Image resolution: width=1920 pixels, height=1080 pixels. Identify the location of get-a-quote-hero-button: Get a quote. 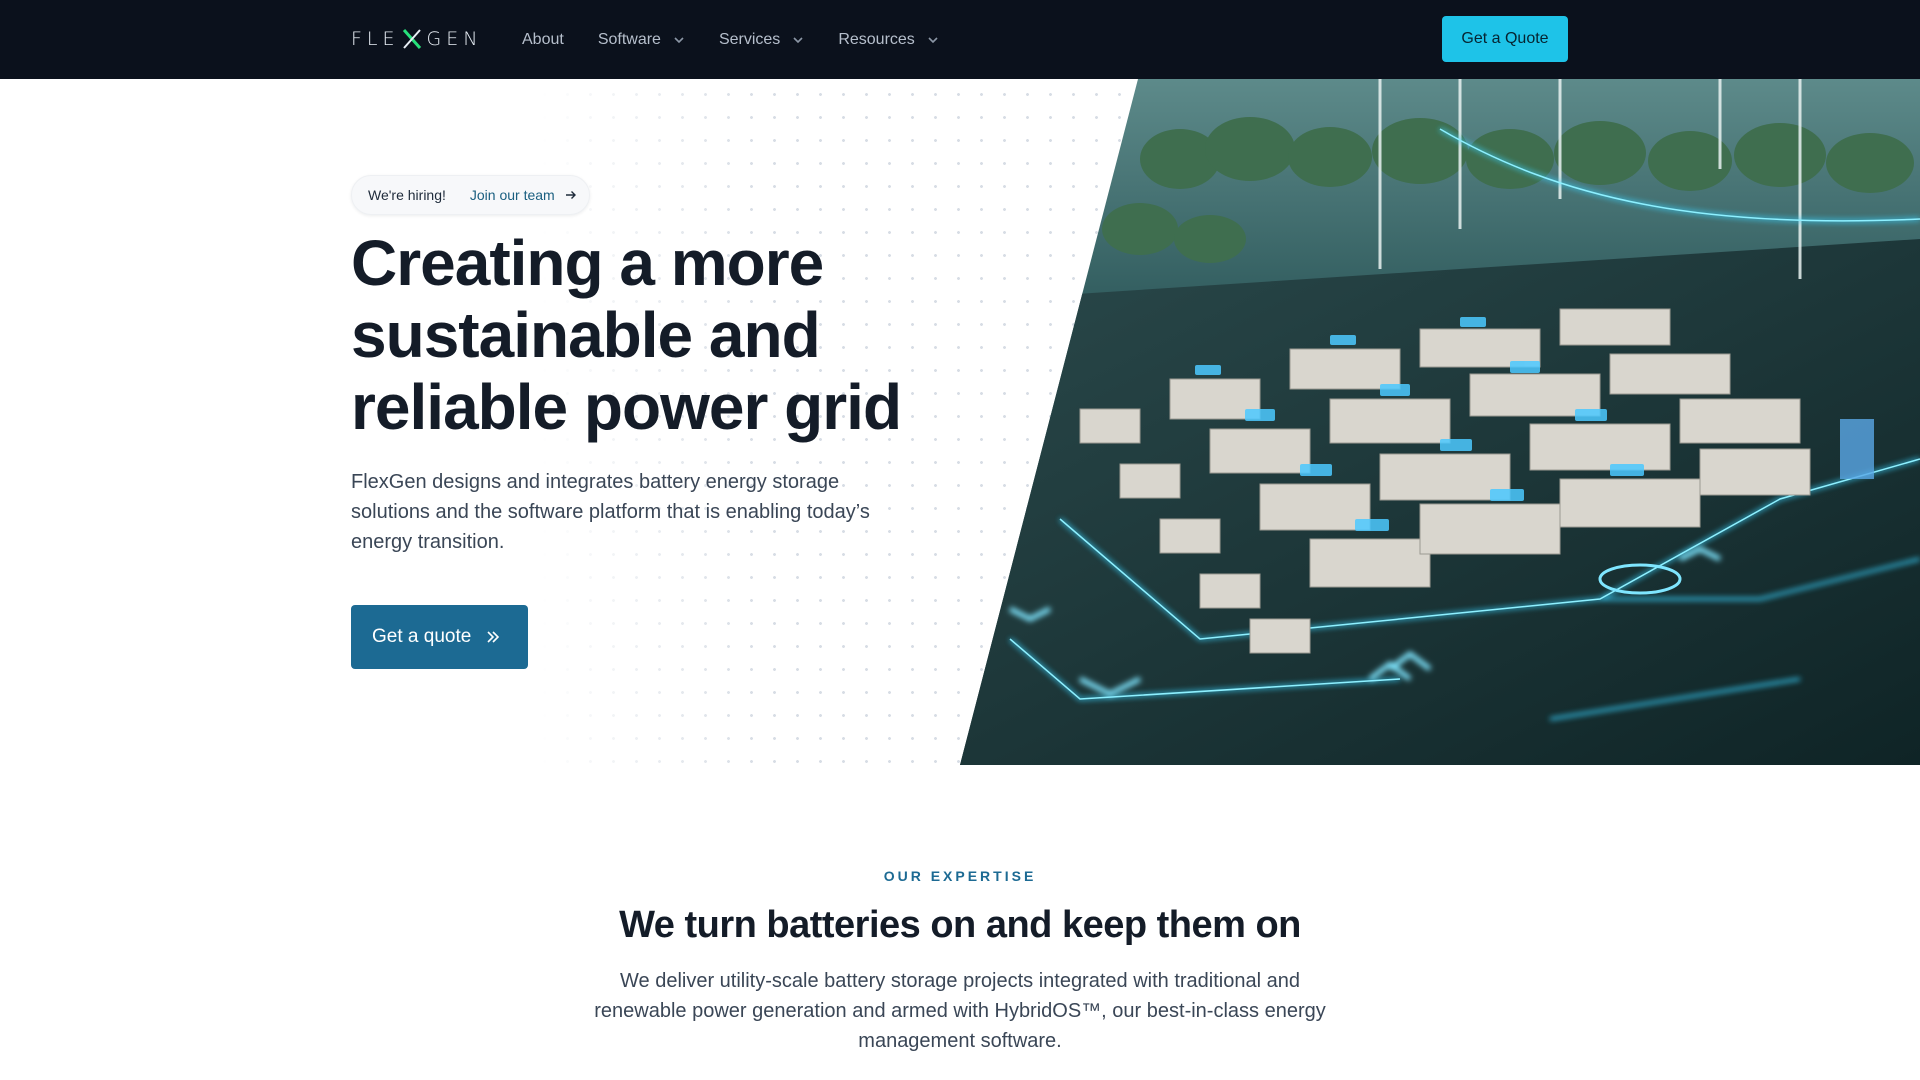
(439, 637).